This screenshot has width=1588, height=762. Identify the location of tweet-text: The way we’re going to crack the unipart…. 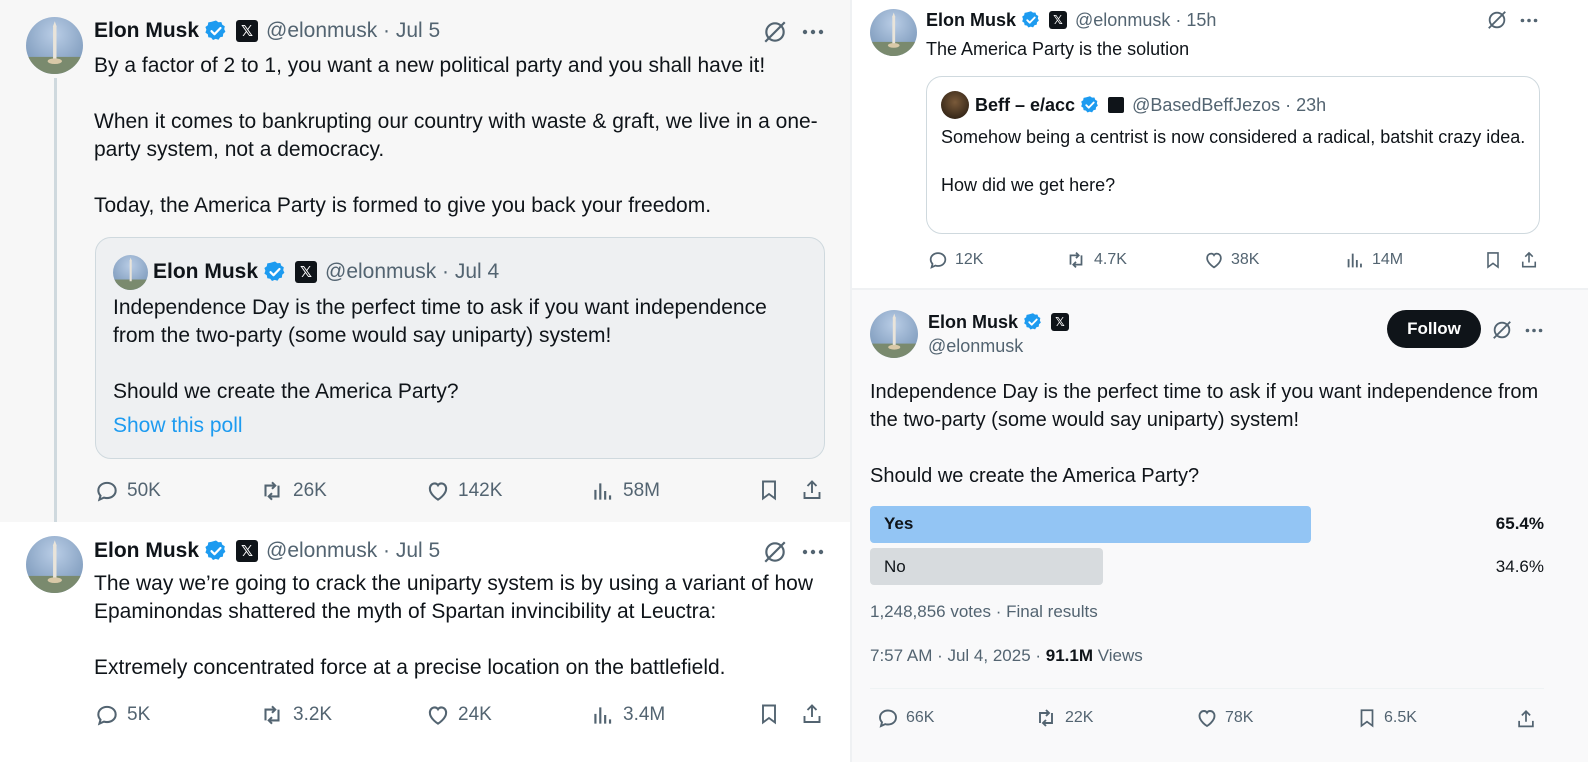
(454, 625).